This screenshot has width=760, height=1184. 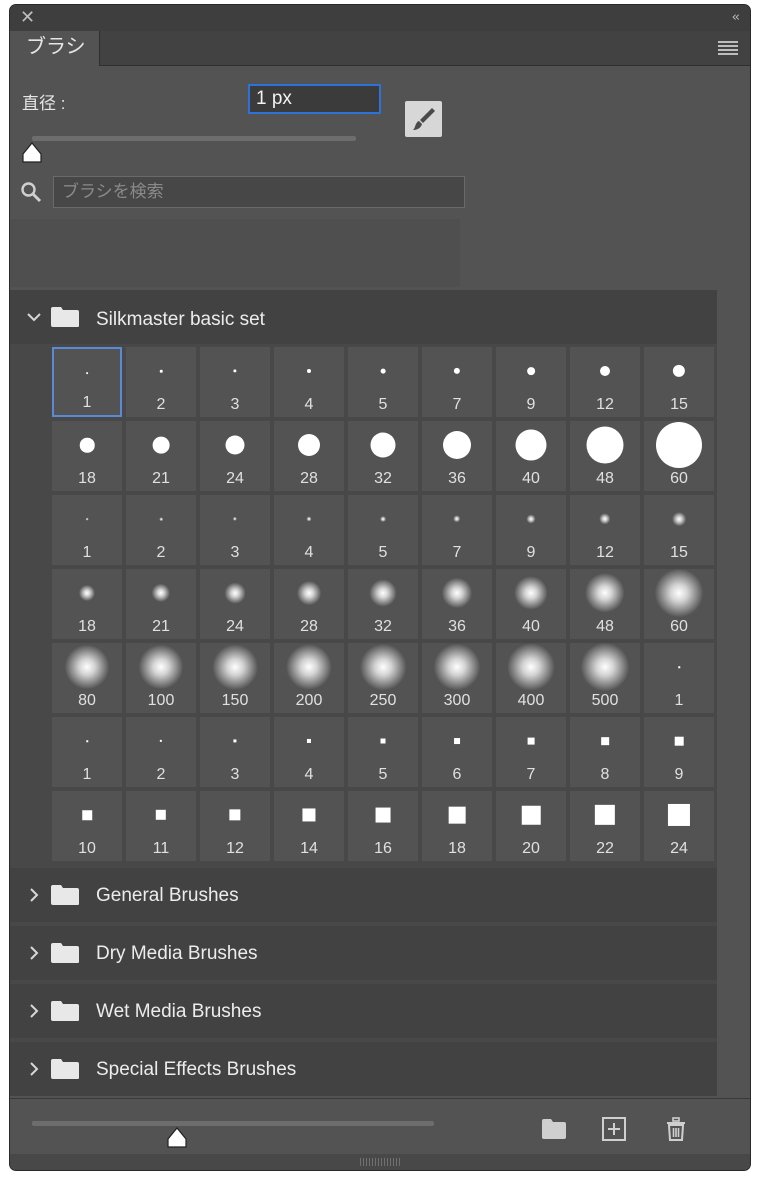 What do you see at coordinates (309, 826) in the screenshot?
I see `brush-preset: 14` at bounding box center [309, 826].